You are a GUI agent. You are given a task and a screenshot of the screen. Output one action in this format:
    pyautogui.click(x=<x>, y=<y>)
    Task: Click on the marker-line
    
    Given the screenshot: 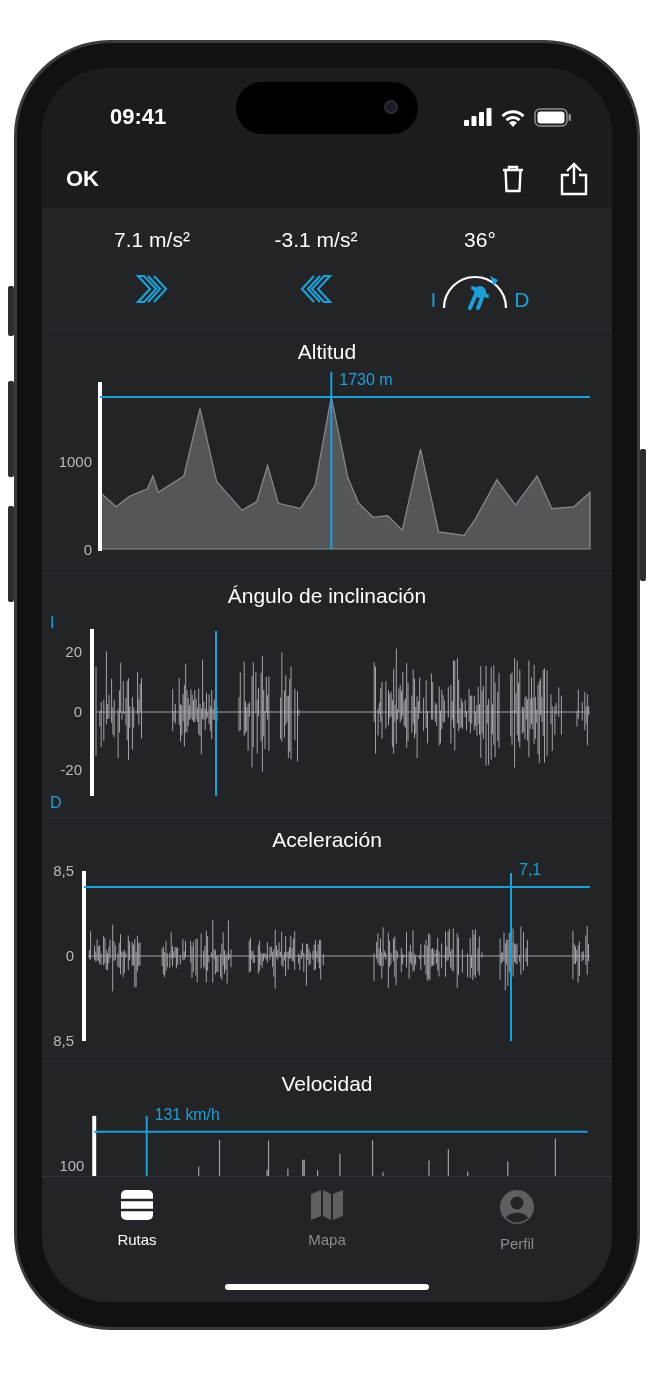 What is the action you would take?
    pyautogui.click(x=146, y=1145)
    